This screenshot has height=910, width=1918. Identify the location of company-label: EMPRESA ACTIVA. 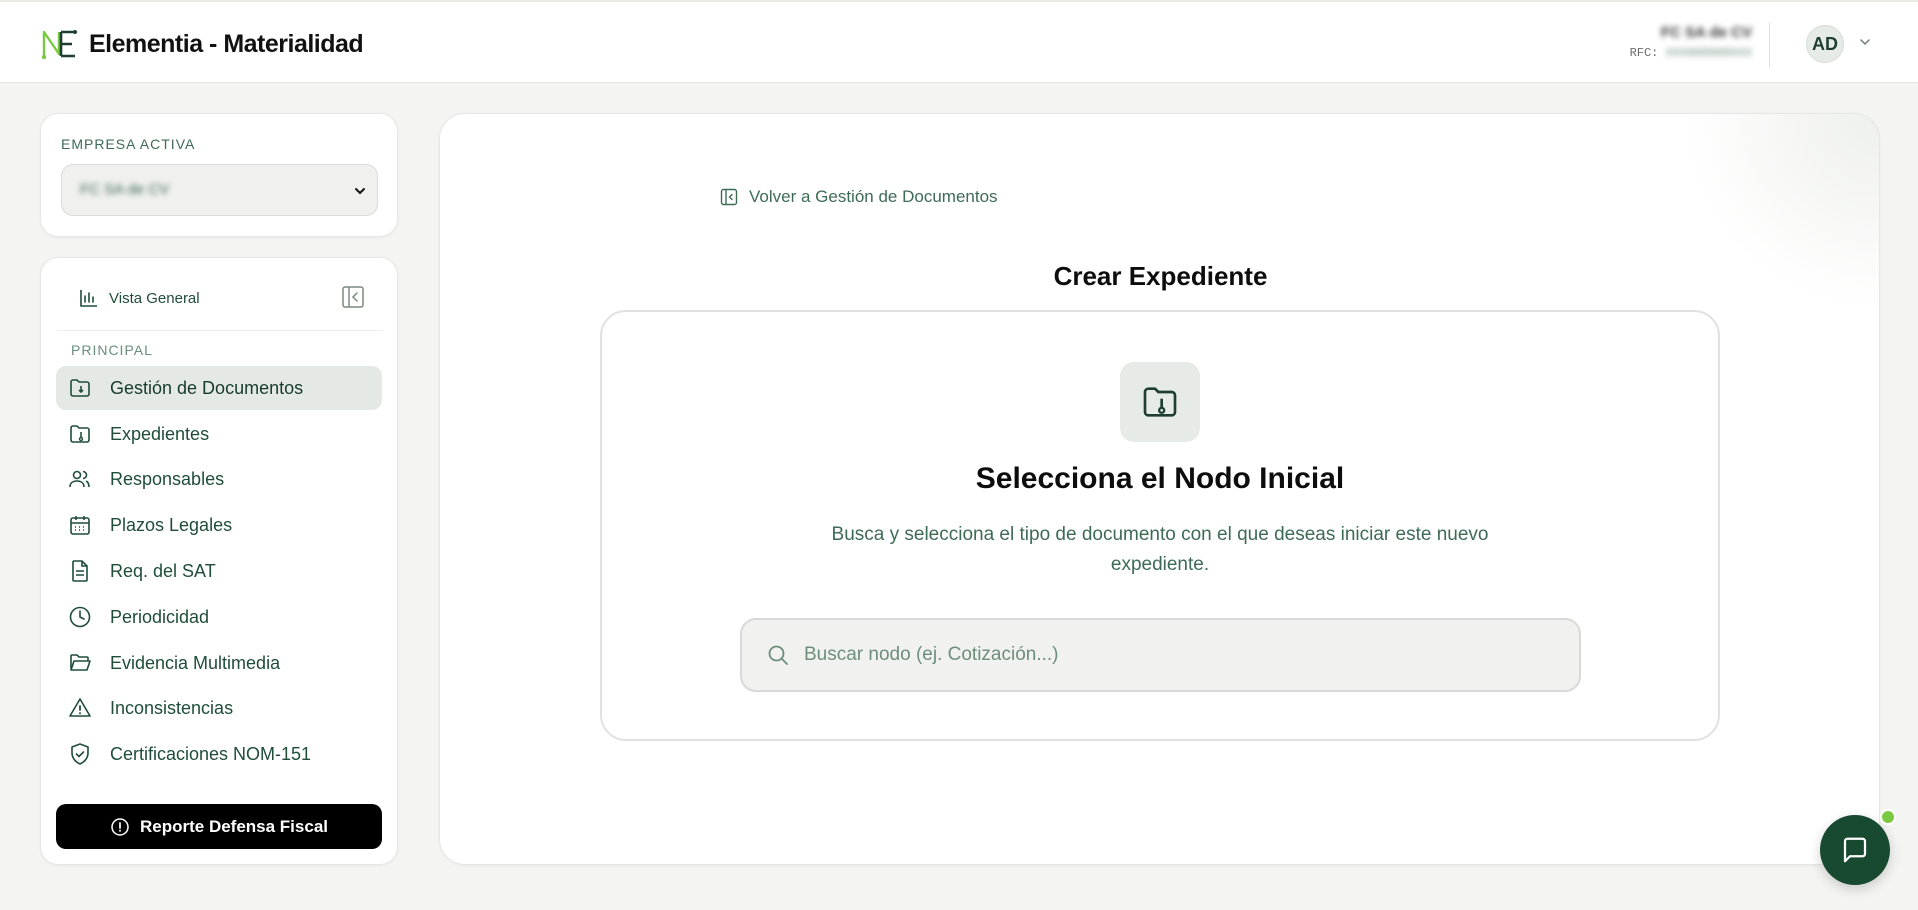
(128, 144).